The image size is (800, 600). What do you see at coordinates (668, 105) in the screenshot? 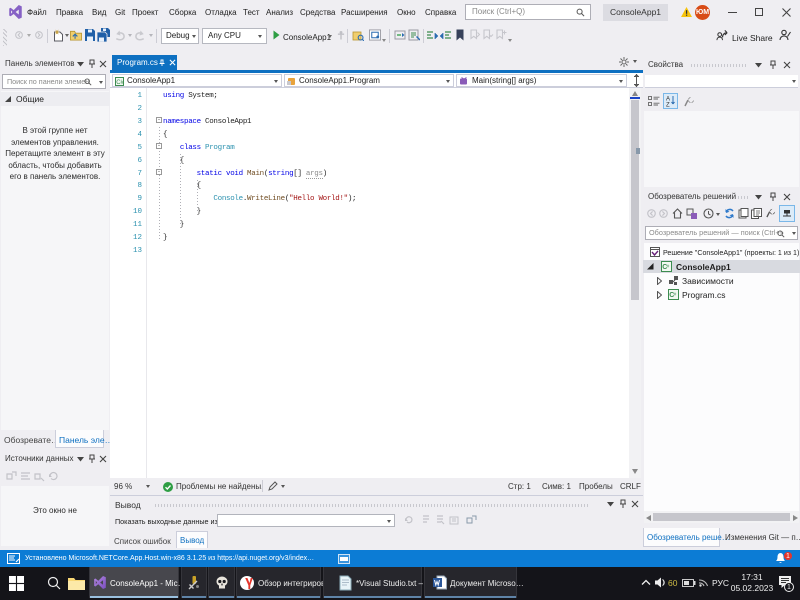
I see `svg-text: Z` at bounding box center [668, 105].